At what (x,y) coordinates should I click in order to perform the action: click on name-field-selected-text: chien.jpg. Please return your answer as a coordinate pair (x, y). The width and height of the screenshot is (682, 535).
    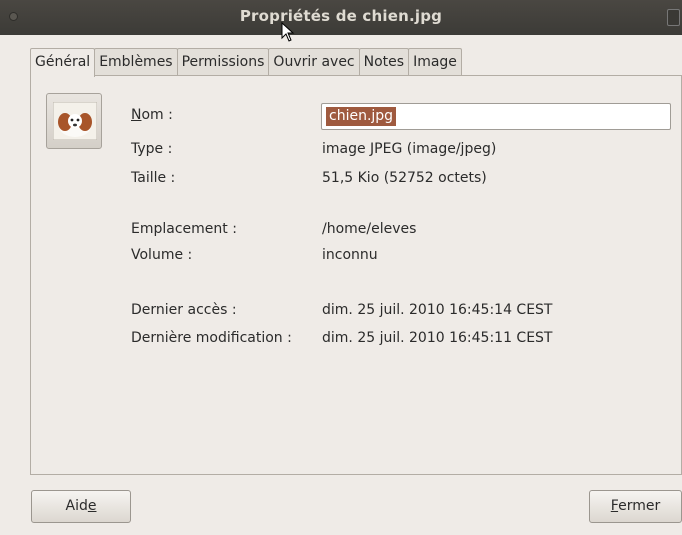
    Looking at the image, I should click on (361, 116).